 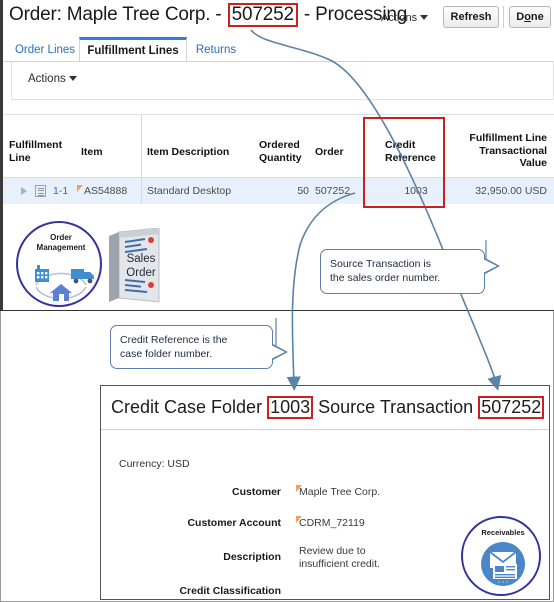 What do you see at coordinates (410, 157) in the screenshot?
I see `col-cr-line2: Reference` at bounding box center [410, 157].